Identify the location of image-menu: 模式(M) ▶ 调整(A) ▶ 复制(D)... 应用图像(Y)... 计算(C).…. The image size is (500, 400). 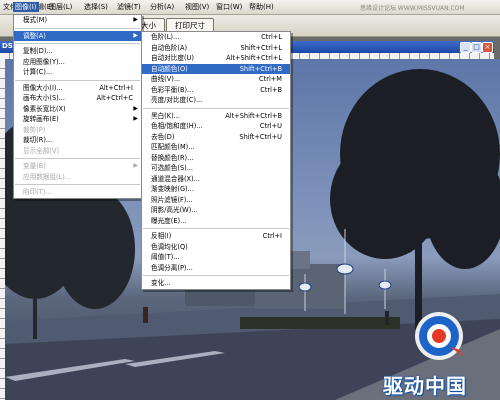
(77, 106).